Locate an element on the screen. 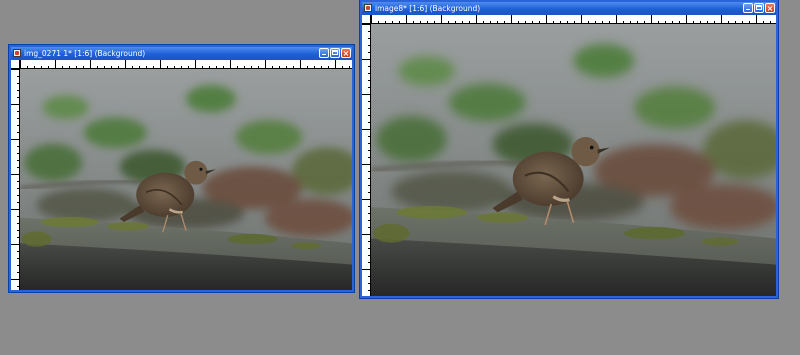  titlebar: image8* [1:6] (Background) × is located at coordinates (569, 8).